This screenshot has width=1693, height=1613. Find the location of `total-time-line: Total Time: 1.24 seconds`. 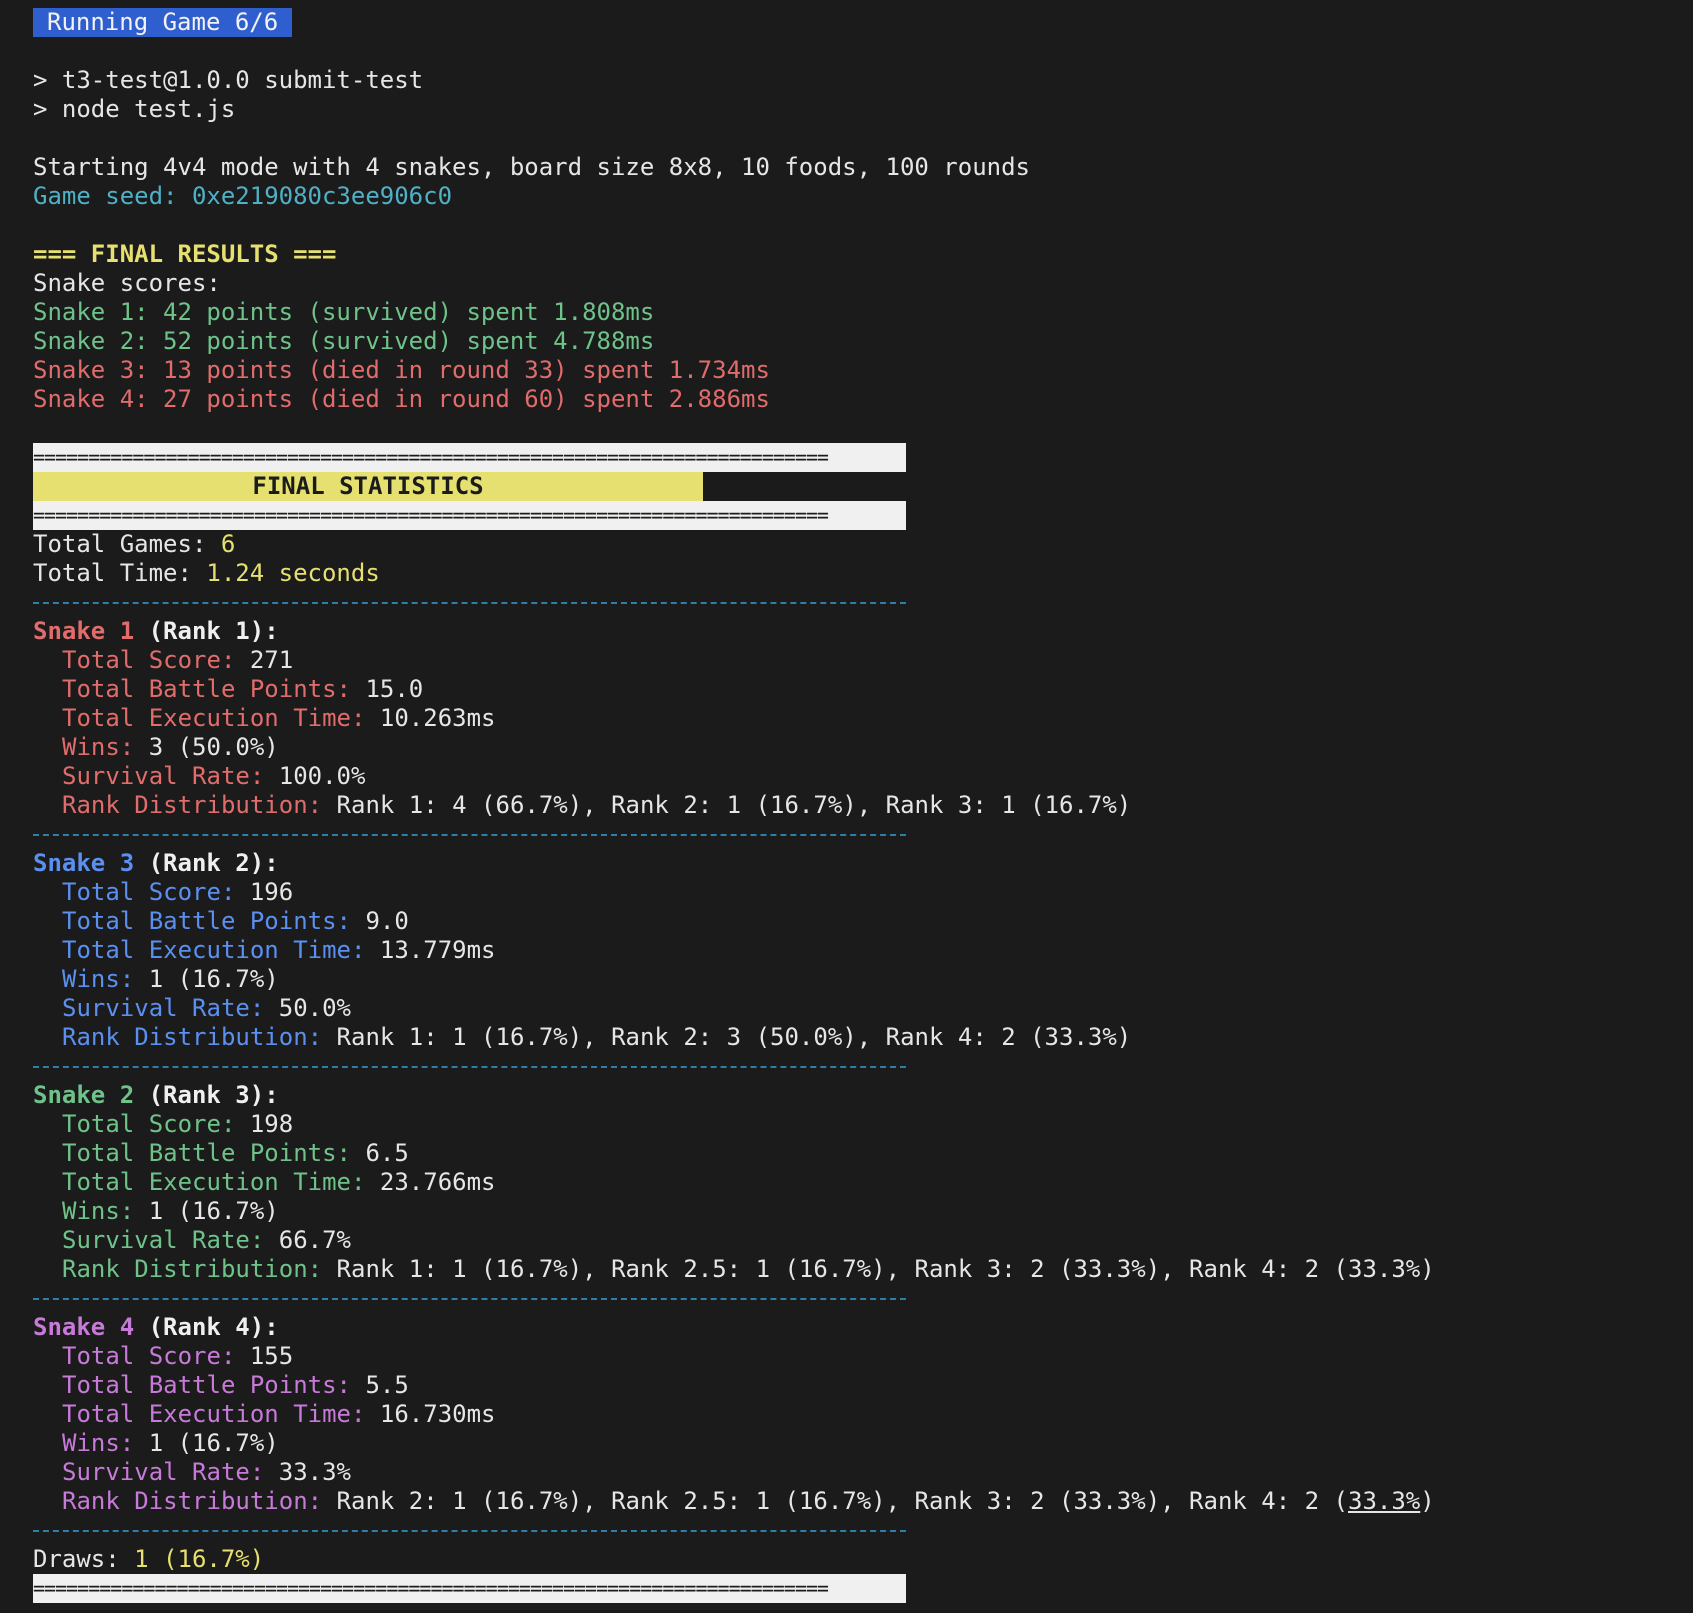

total-time-line: Total Time: 1.24 seconds is located at coordinates (863, 573).